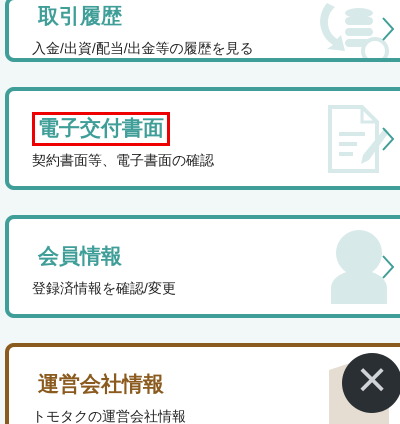 This screenshot has width=400, height=424. I want to click on card-title: 電子交付書面, so click(101, 129).